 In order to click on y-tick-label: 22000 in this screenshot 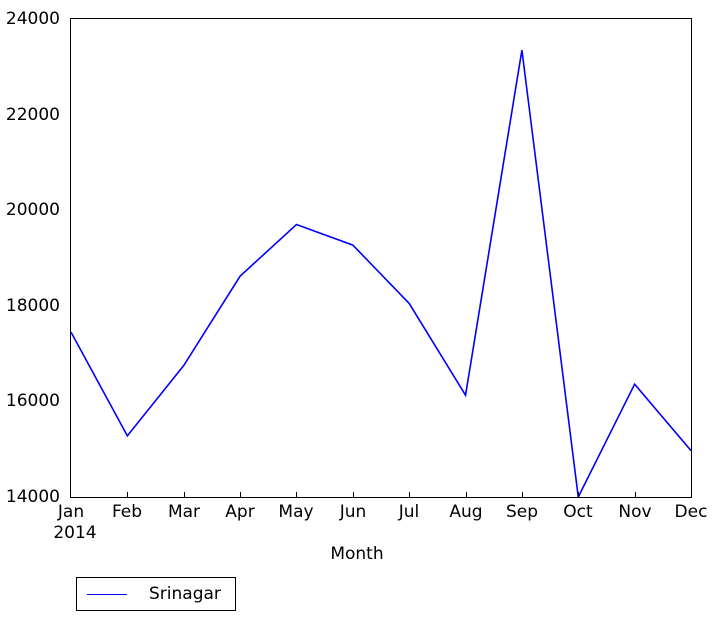, I will do `click(32, 115)`.